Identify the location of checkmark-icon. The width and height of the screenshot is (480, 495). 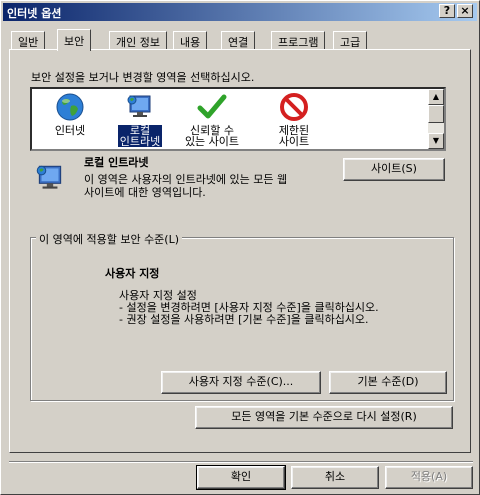
(212, 106).